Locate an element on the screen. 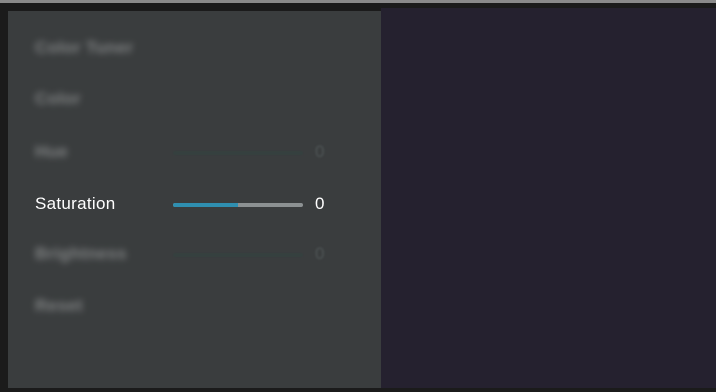 The height and width of the screenshot is (392, 716). menu-item-label: Brightness is located at coordinates (81, 253).